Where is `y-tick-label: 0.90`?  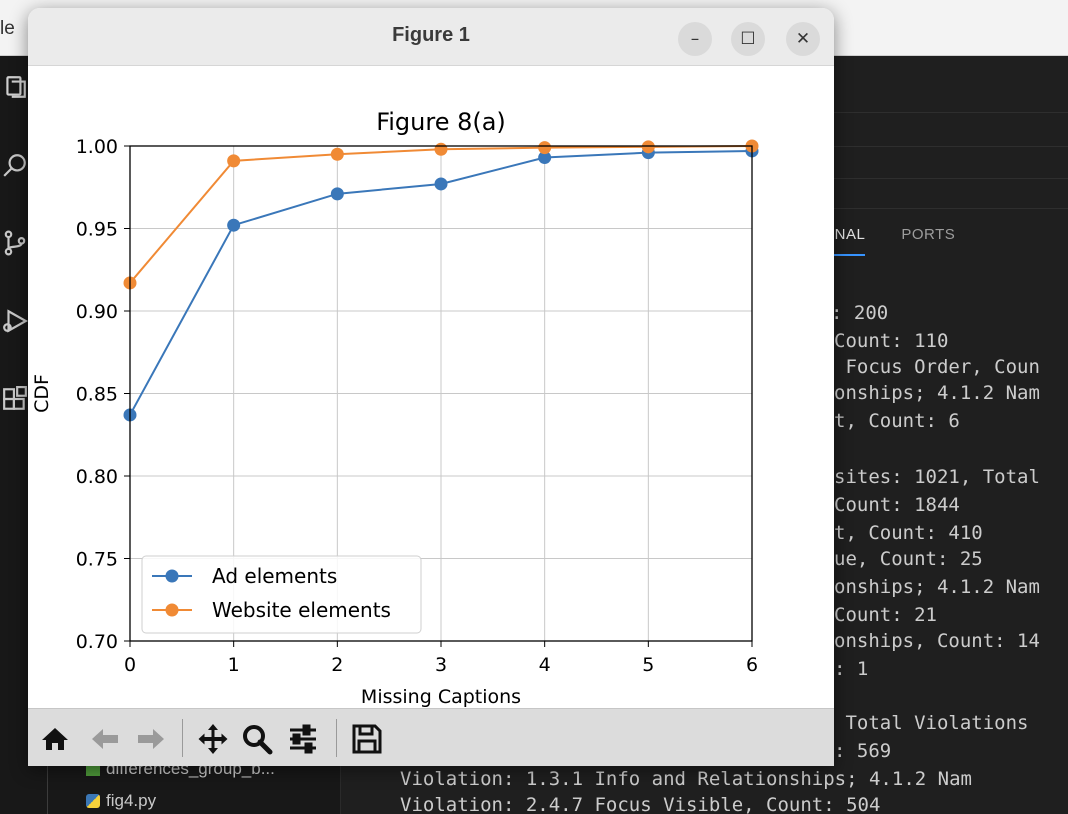 y-tick-label: 0.90 is located at coordinates (97, 312).